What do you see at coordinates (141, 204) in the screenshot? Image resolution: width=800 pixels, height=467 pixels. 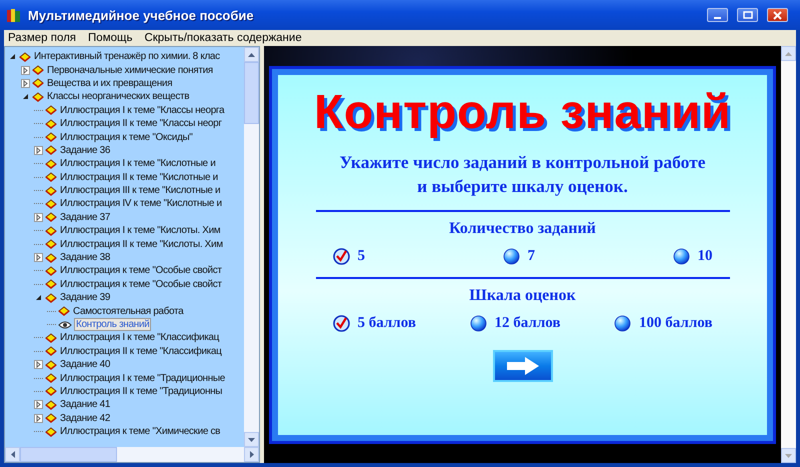 I see `tree-item: Иллюстрация IV к теме "Кислотные и` at bounding box center [141, 204].